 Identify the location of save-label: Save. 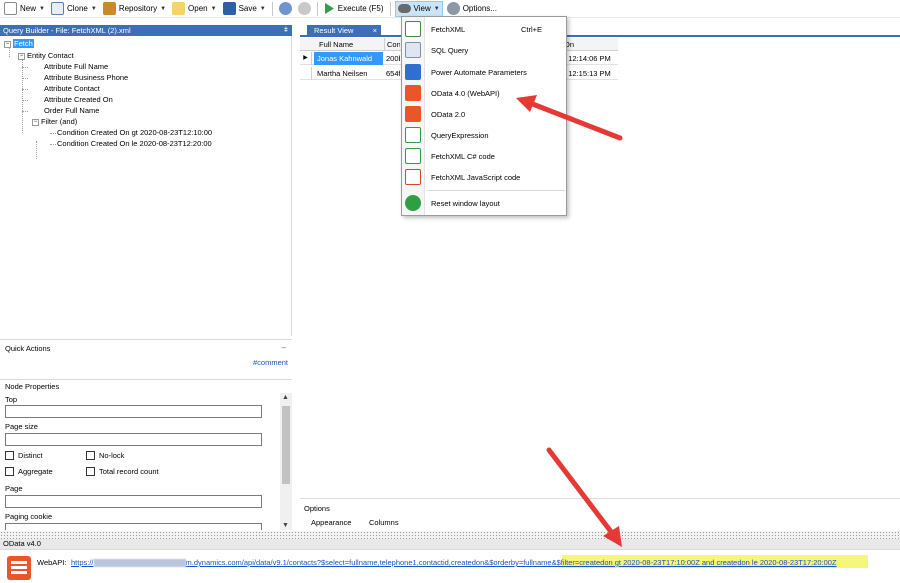
(247, 8).